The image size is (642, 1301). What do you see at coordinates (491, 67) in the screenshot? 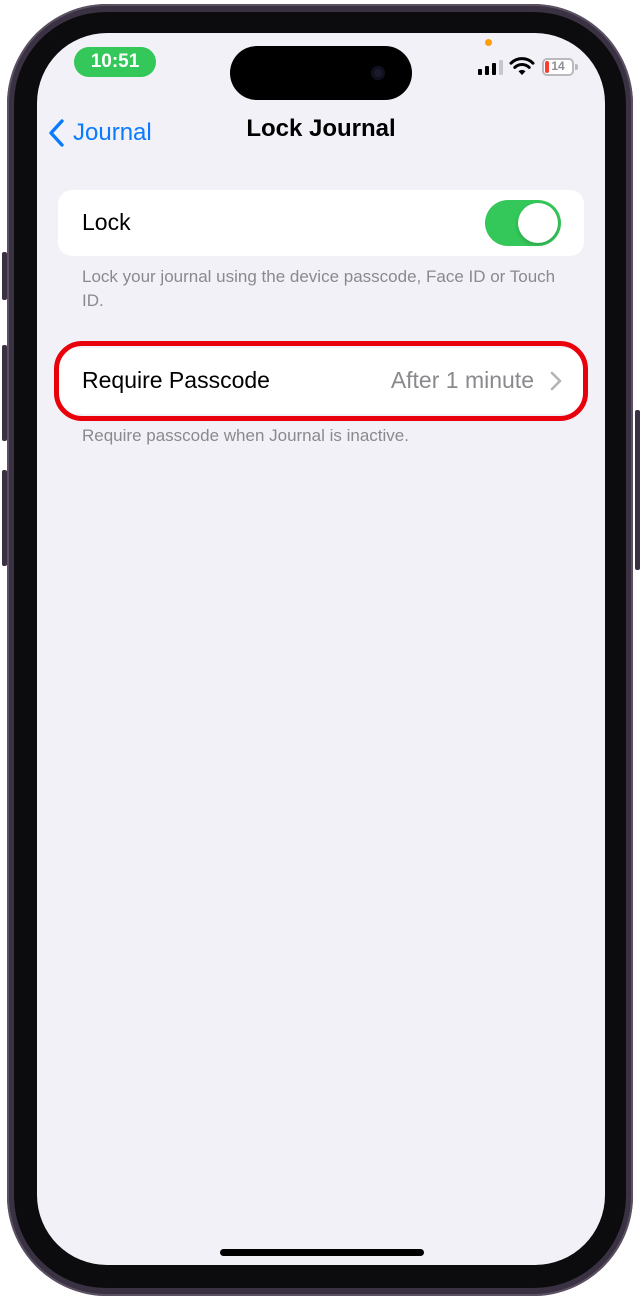
I see `signal-icon` at bounding box center [491, 67].